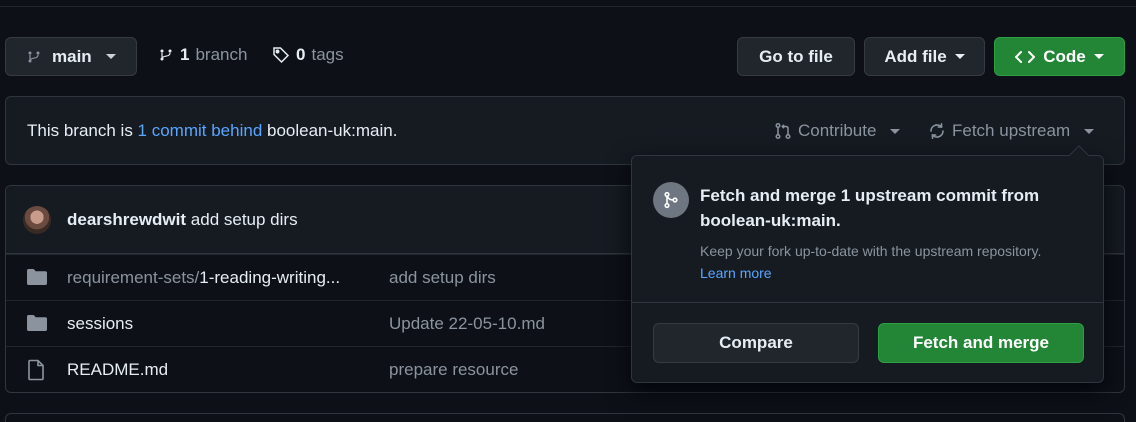  I want to click on add-file-button: Add file, so click(924, 56).